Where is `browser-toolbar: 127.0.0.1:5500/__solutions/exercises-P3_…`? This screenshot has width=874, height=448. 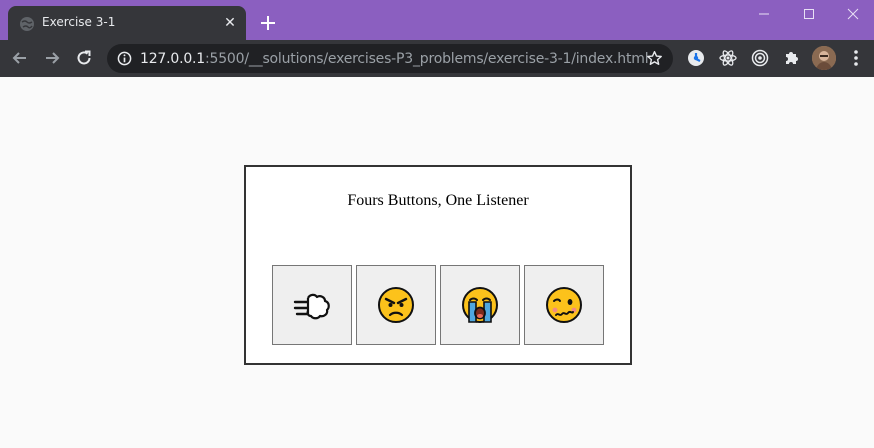
browser-toolbar: 127.0.0.1:5500/__solutions/exercises-P3_… is located at coordinates (437, 58).